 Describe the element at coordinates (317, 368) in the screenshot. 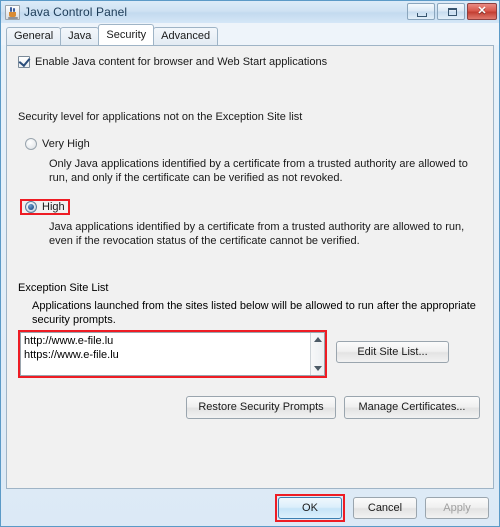

I see `scroll-down-icon` at that location.